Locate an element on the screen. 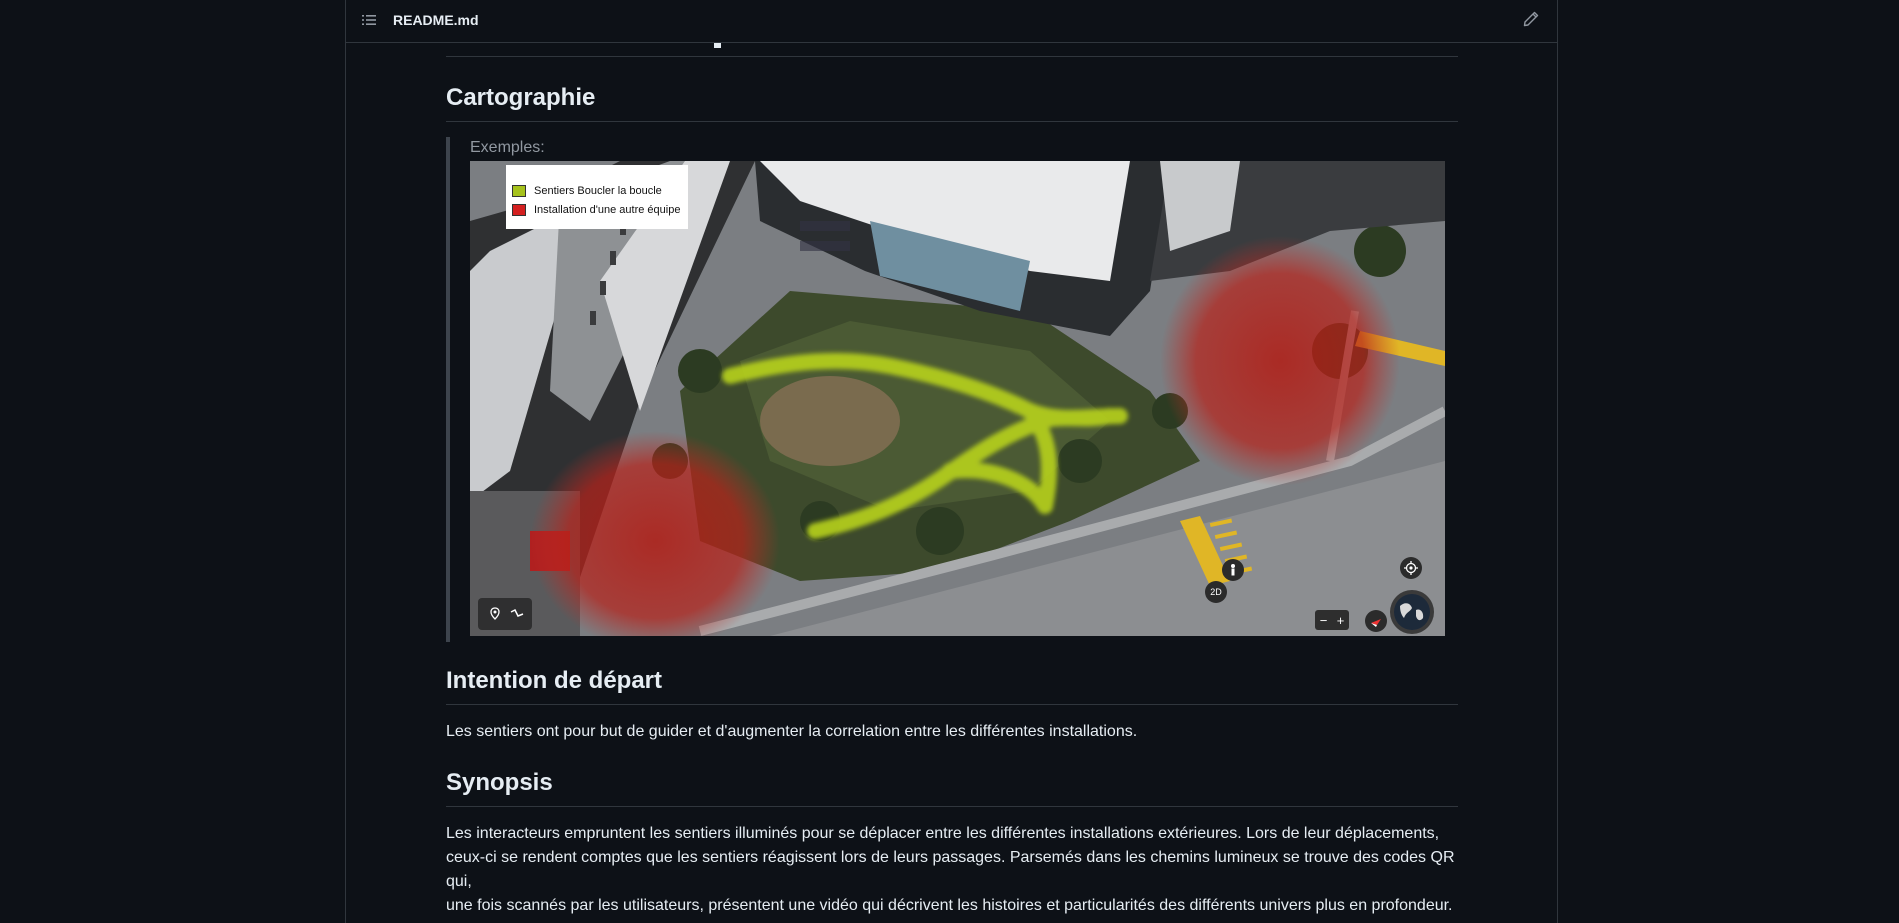  measure-path-icon is located at coordinates (517, 614).